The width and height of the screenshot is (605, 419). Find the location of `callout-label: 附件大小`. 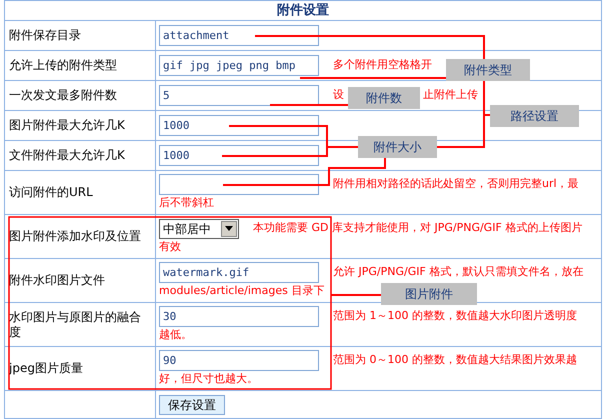

callout-label: 附件大小 is located at coordinates (397, 147).